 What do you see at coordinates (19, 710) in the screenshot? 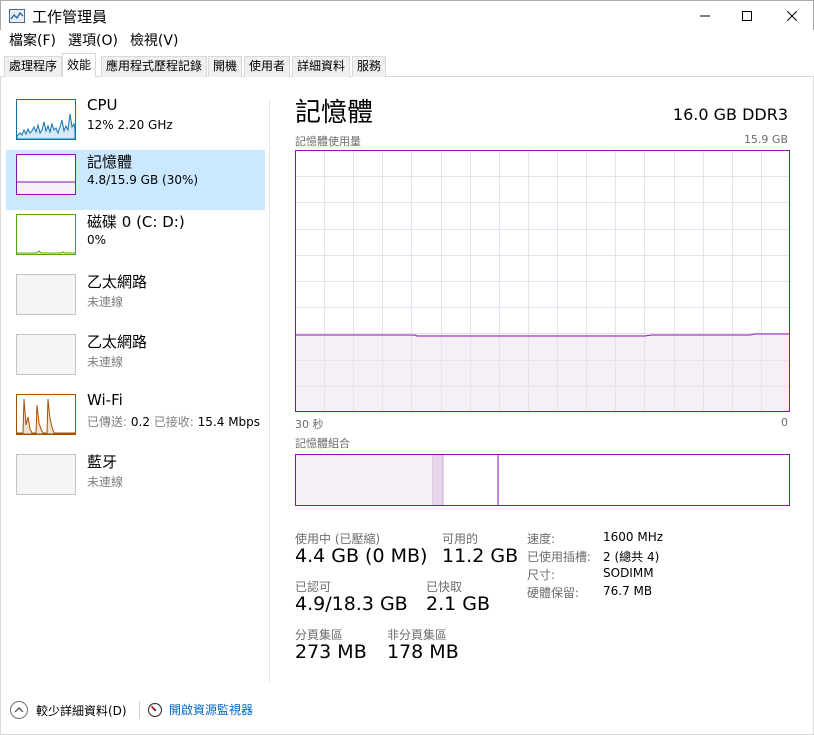
I see `chevron-up-icon` at bounding box center [19, 710].